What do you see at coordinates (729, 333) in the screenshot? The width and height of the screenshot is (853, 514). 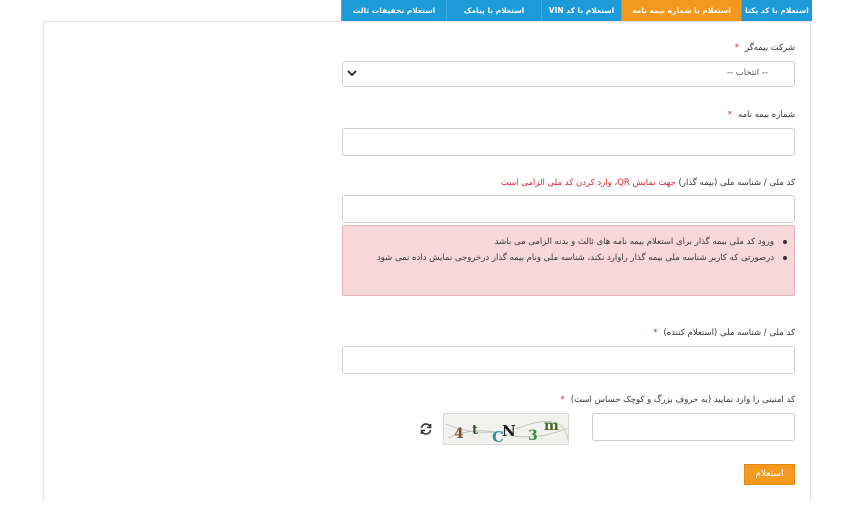 I see `inquirer-id-label-text: کد ملی / شناسه ملی (استعلام کننده)` at bounding box center [729, 333].